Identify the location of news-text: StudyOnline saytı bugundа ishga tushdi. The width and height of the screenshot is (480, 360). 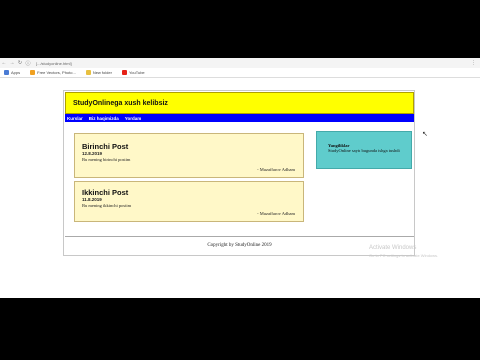
(364, 150).